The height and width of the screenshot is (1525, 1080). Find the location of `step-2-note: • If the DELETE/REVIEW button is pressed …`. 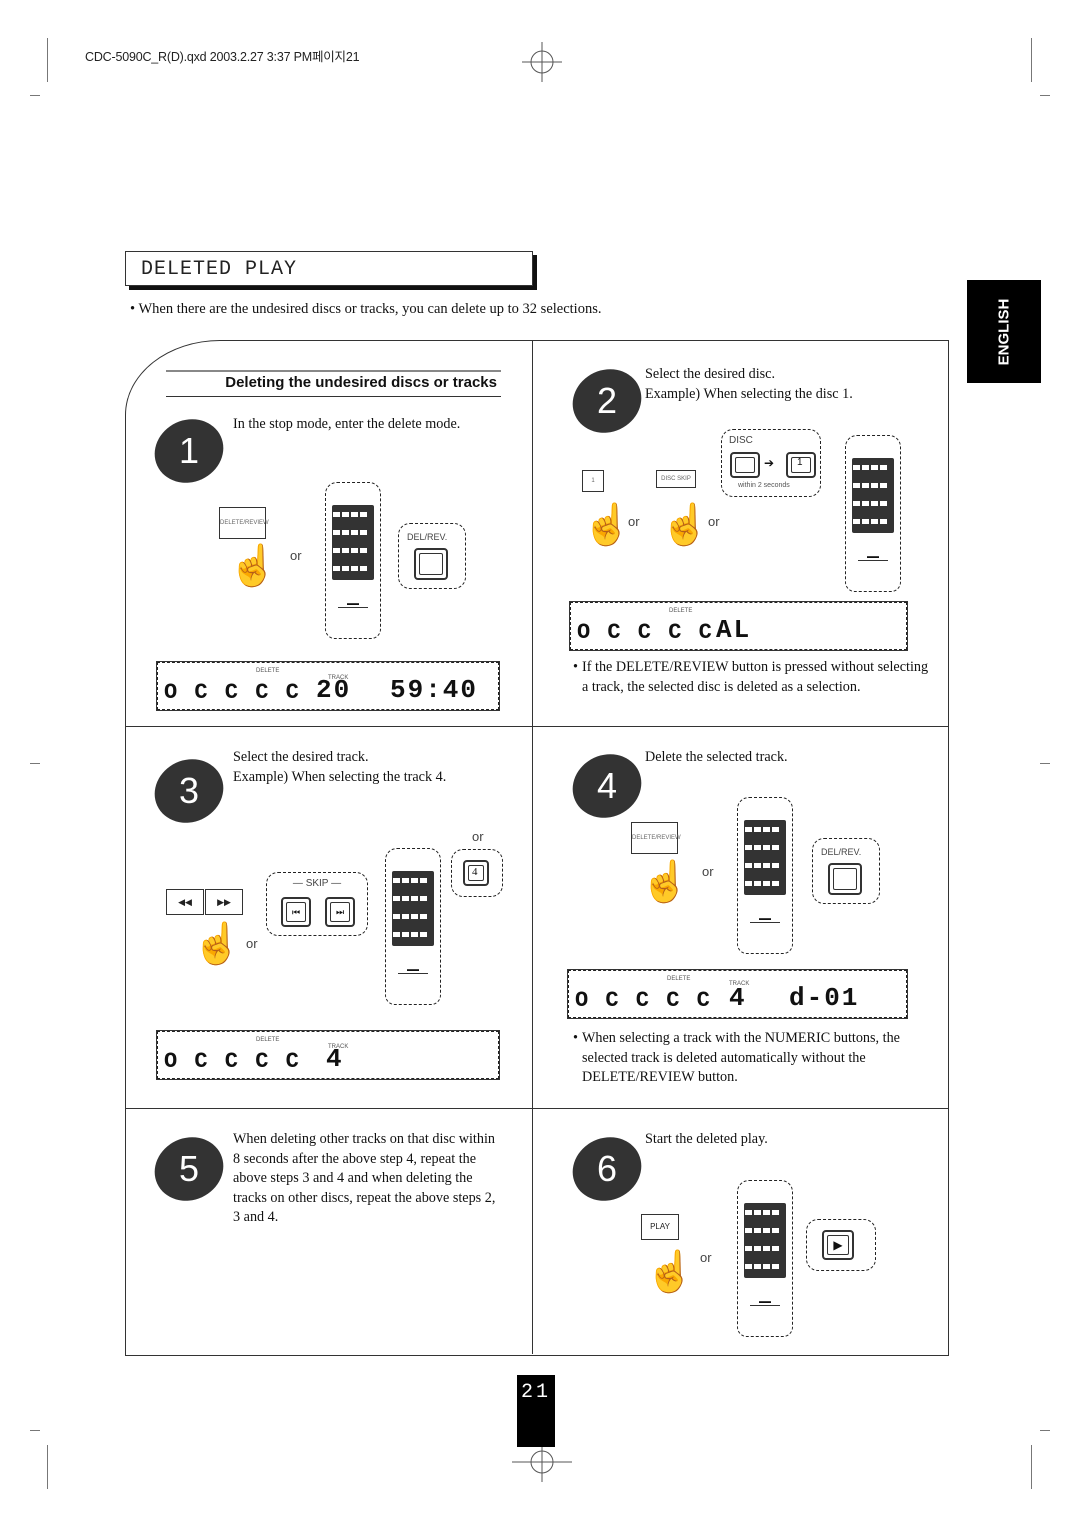

step-2-note: • If the DELETE/REVIEW button is pressed … is located at coordinates (751, 677).